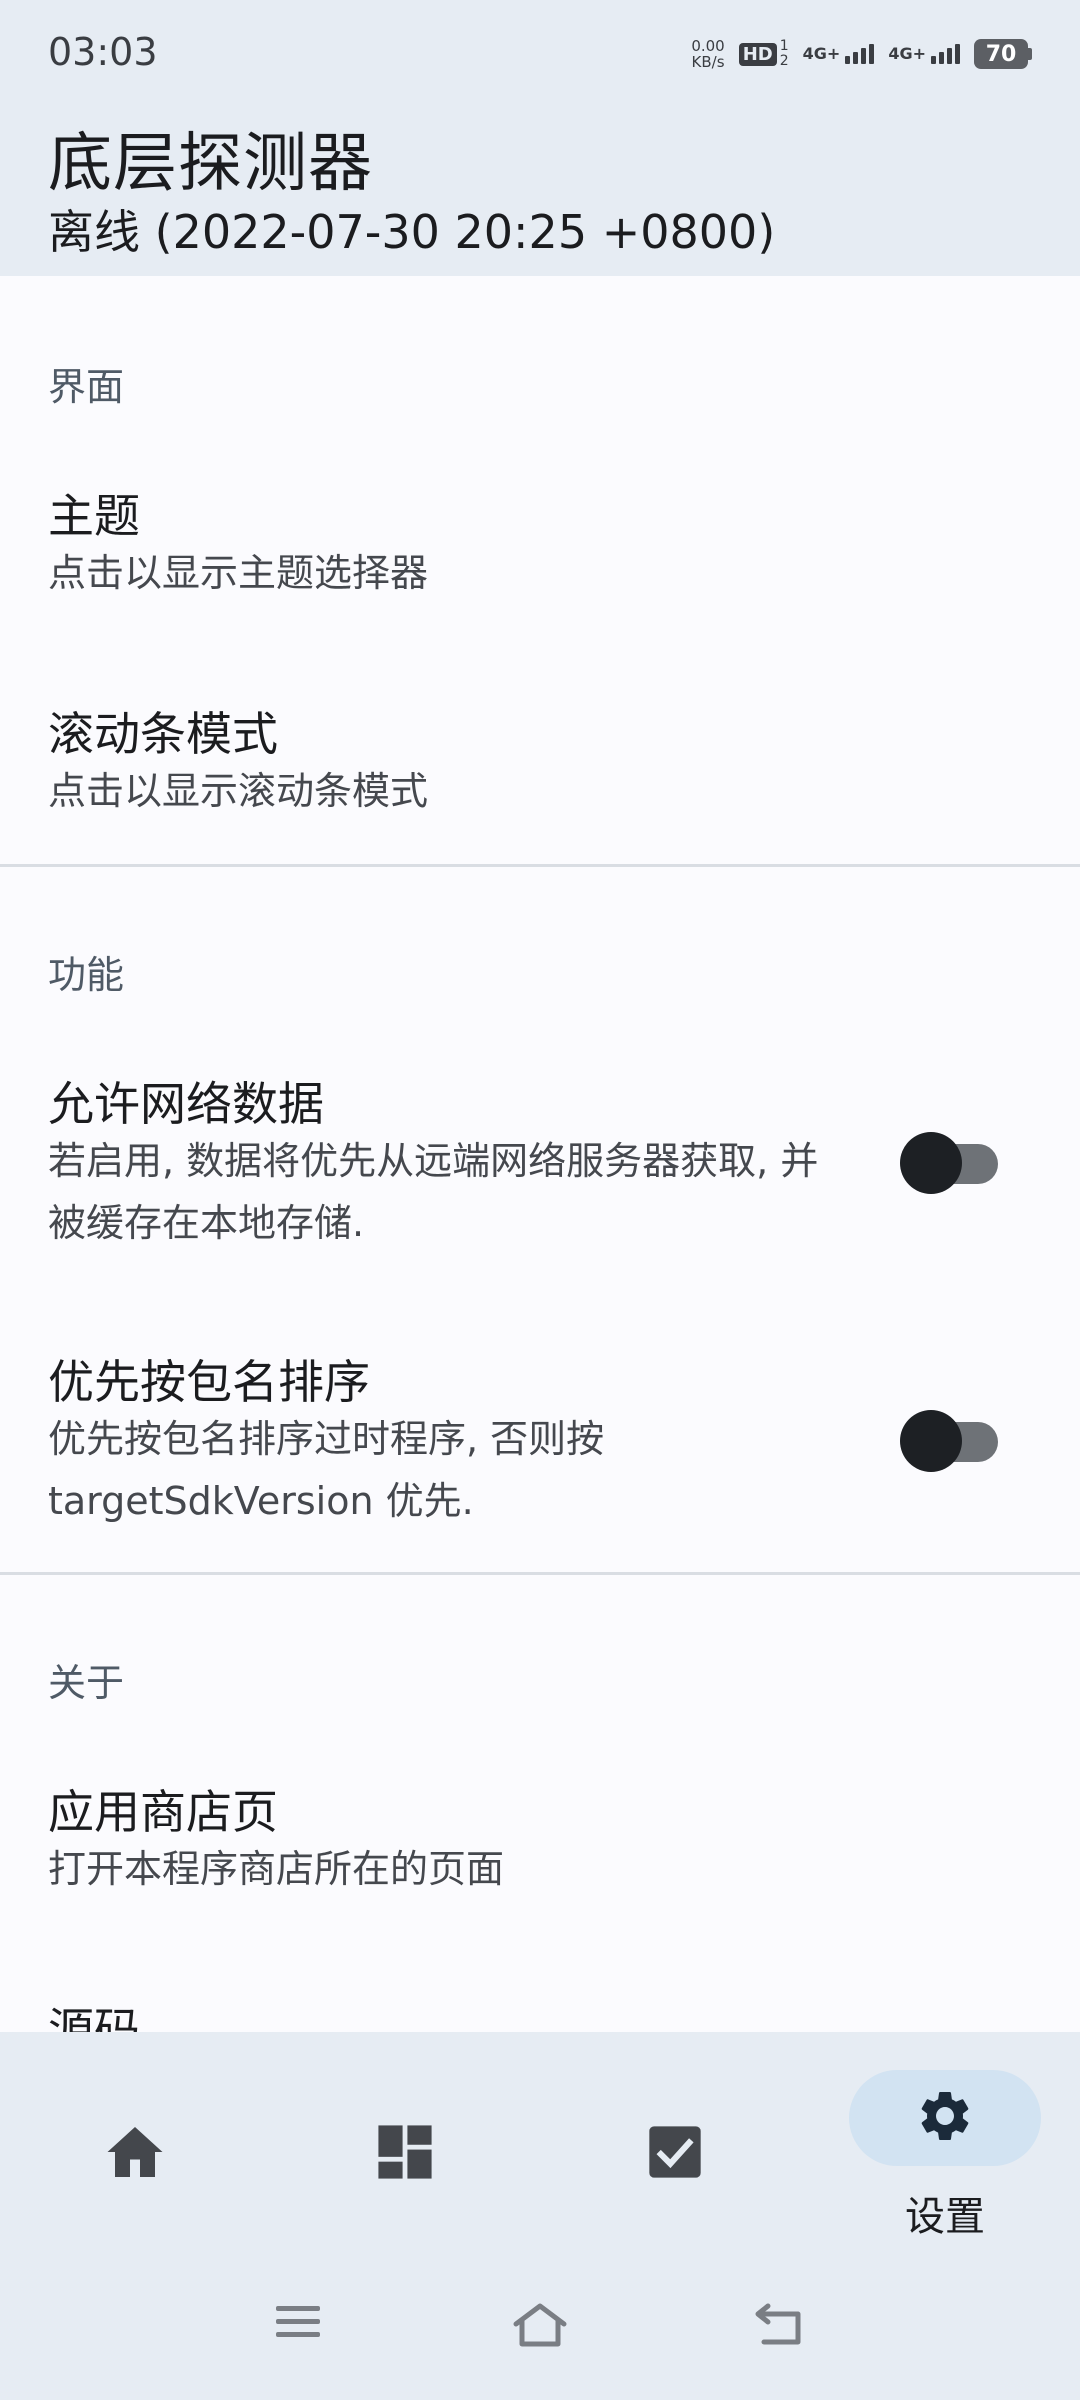 This screenshot has width=1080, height=2400. I want to click on hd-voice-icon: HD 1 2, so click(763, 53).